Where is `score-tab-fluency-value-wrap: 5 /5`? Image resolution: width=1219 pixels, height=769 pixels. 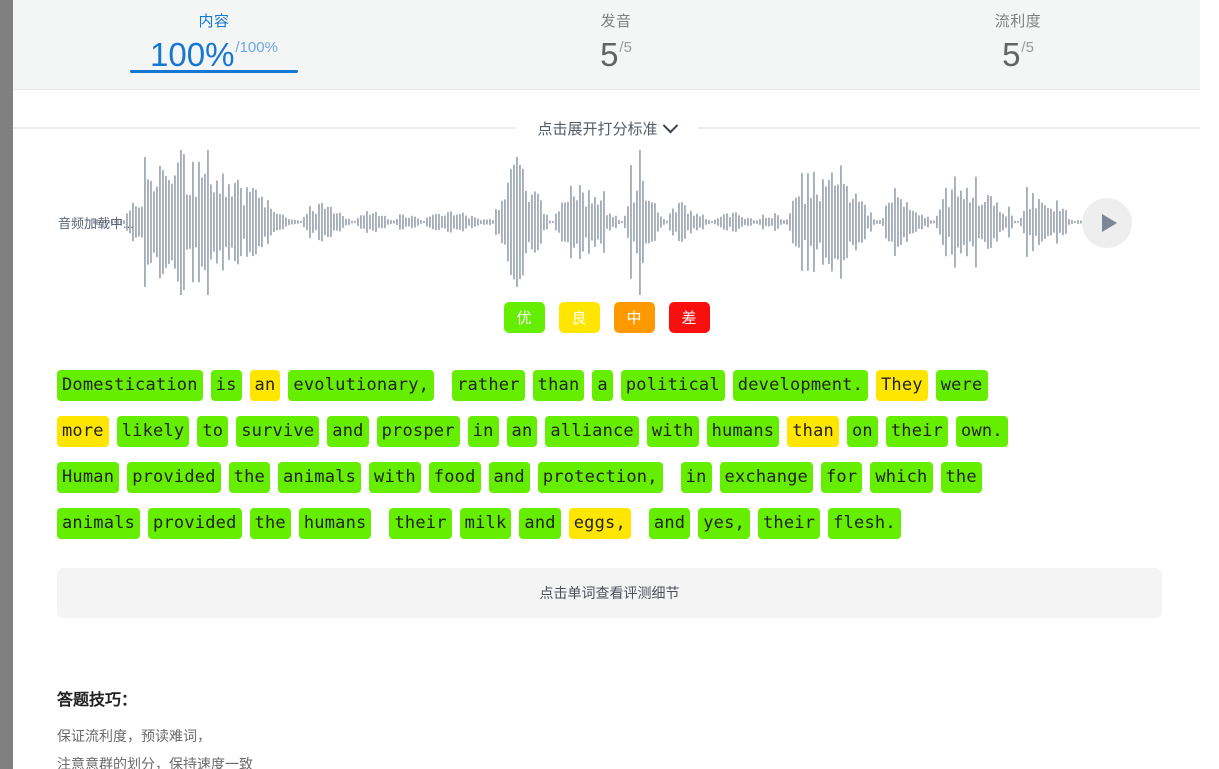
score-tab-fluency-value-wrap: 5 /5 is located at coordinates (1018, 55).